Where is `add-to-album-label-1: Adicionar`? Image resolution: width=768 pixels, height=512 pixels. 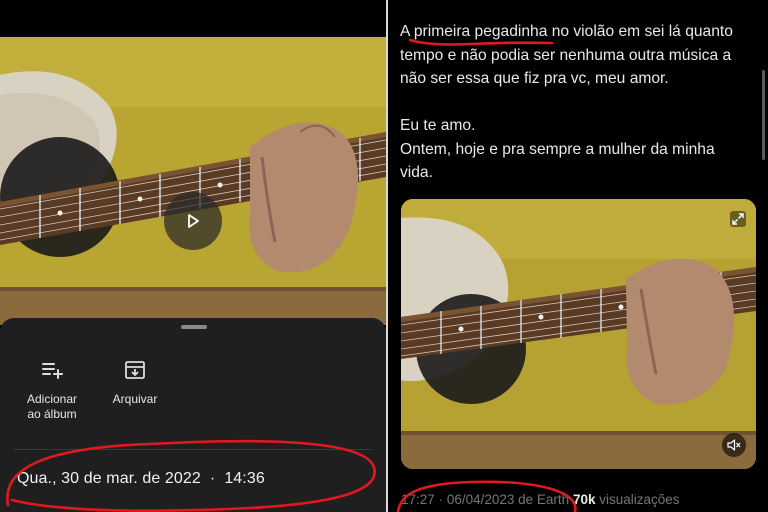 add-to-album-label-1: Adicionar is located at coordinates (52, 399).